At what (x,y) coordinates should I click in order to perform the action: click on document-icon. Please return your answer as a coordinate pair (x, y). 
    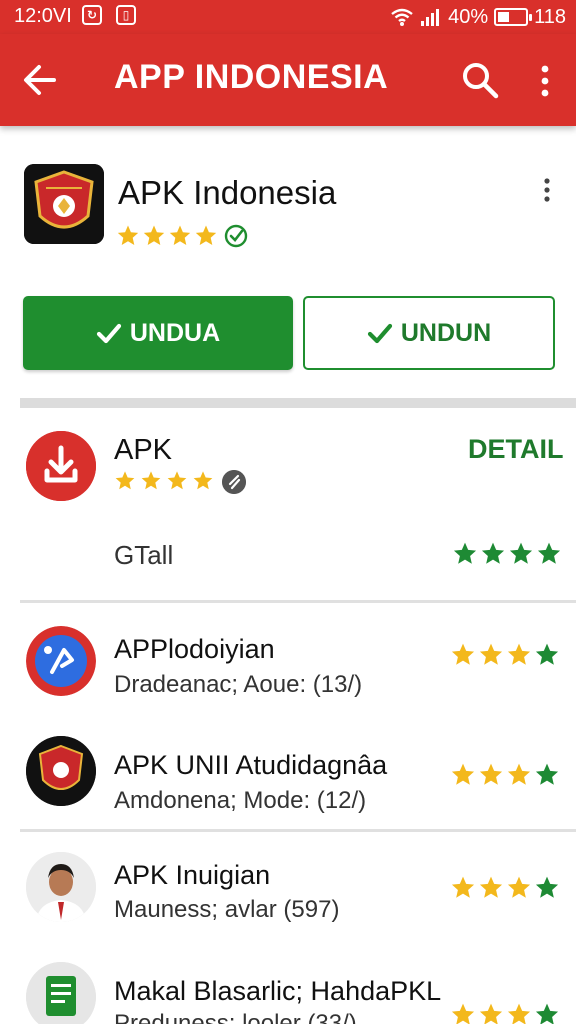
    Looking at the image, I should click on (61, 993).